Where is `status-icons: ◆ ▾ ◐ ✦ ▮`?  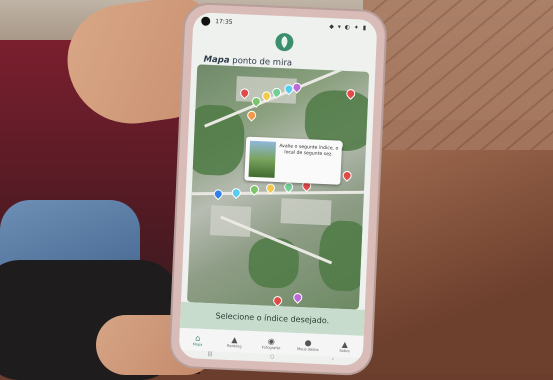 status-icons: ◆ ▾ ◐ ✦ ▮ is located at coordinates (348, 27).